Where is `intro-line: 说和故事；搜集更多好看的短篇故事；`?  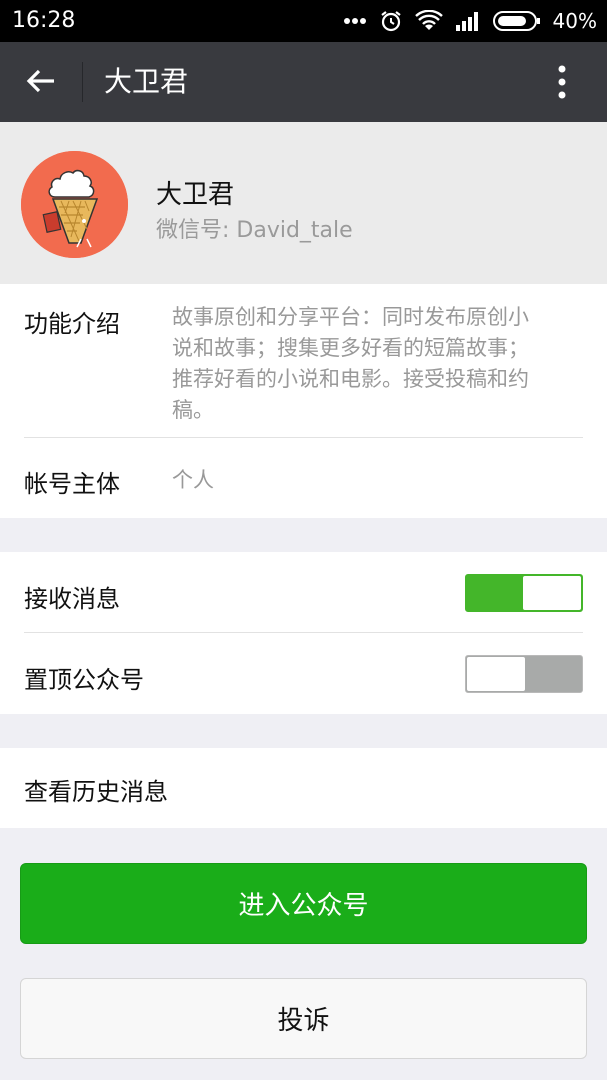
intro-line: 说和故事；搜集更多好看的短篇故事； is located at coordinates (350, 348).